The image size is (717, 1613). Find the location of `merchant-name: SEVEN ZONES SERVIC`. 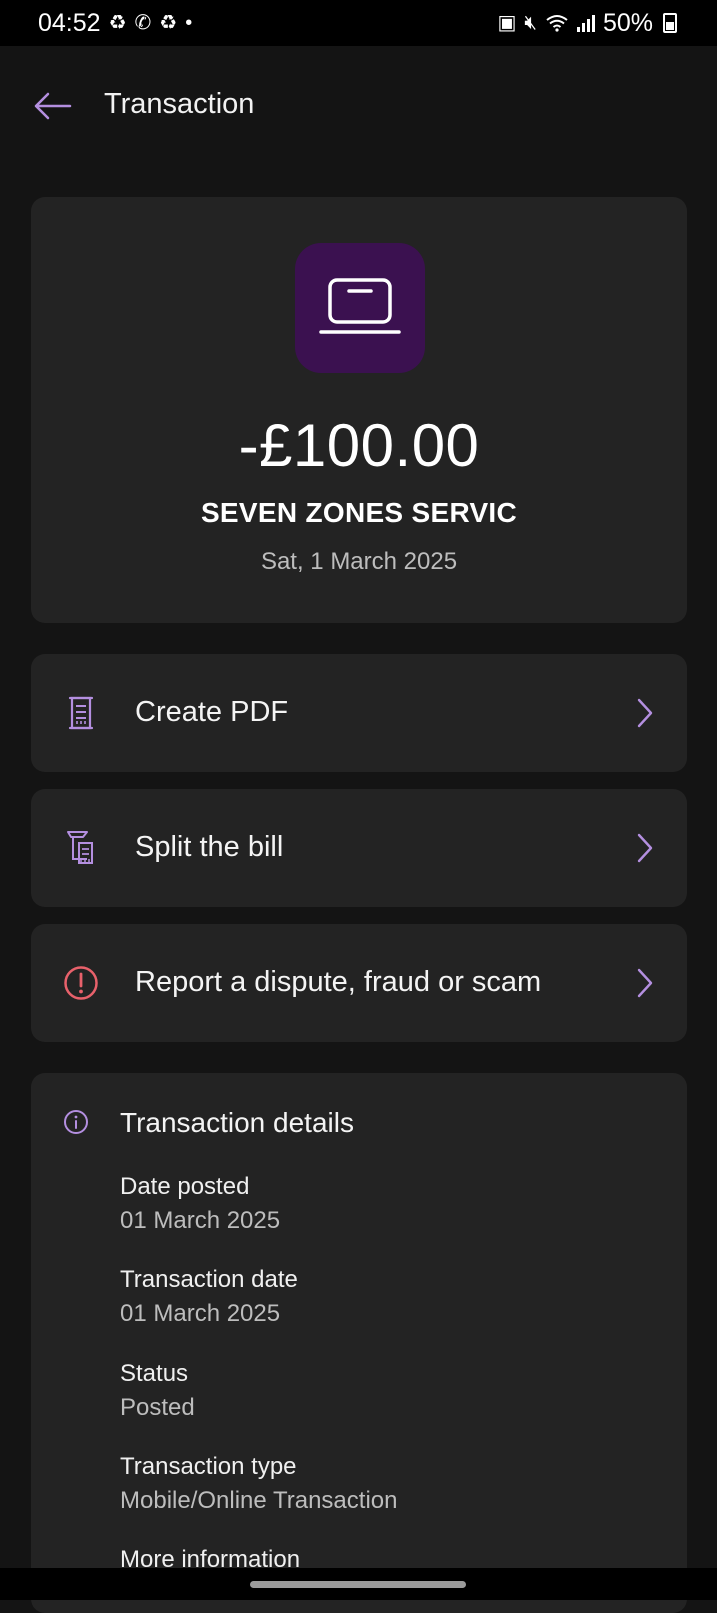

merchant-name: SEVEN ZONES SERVIC is located at coordinates (359, 512).